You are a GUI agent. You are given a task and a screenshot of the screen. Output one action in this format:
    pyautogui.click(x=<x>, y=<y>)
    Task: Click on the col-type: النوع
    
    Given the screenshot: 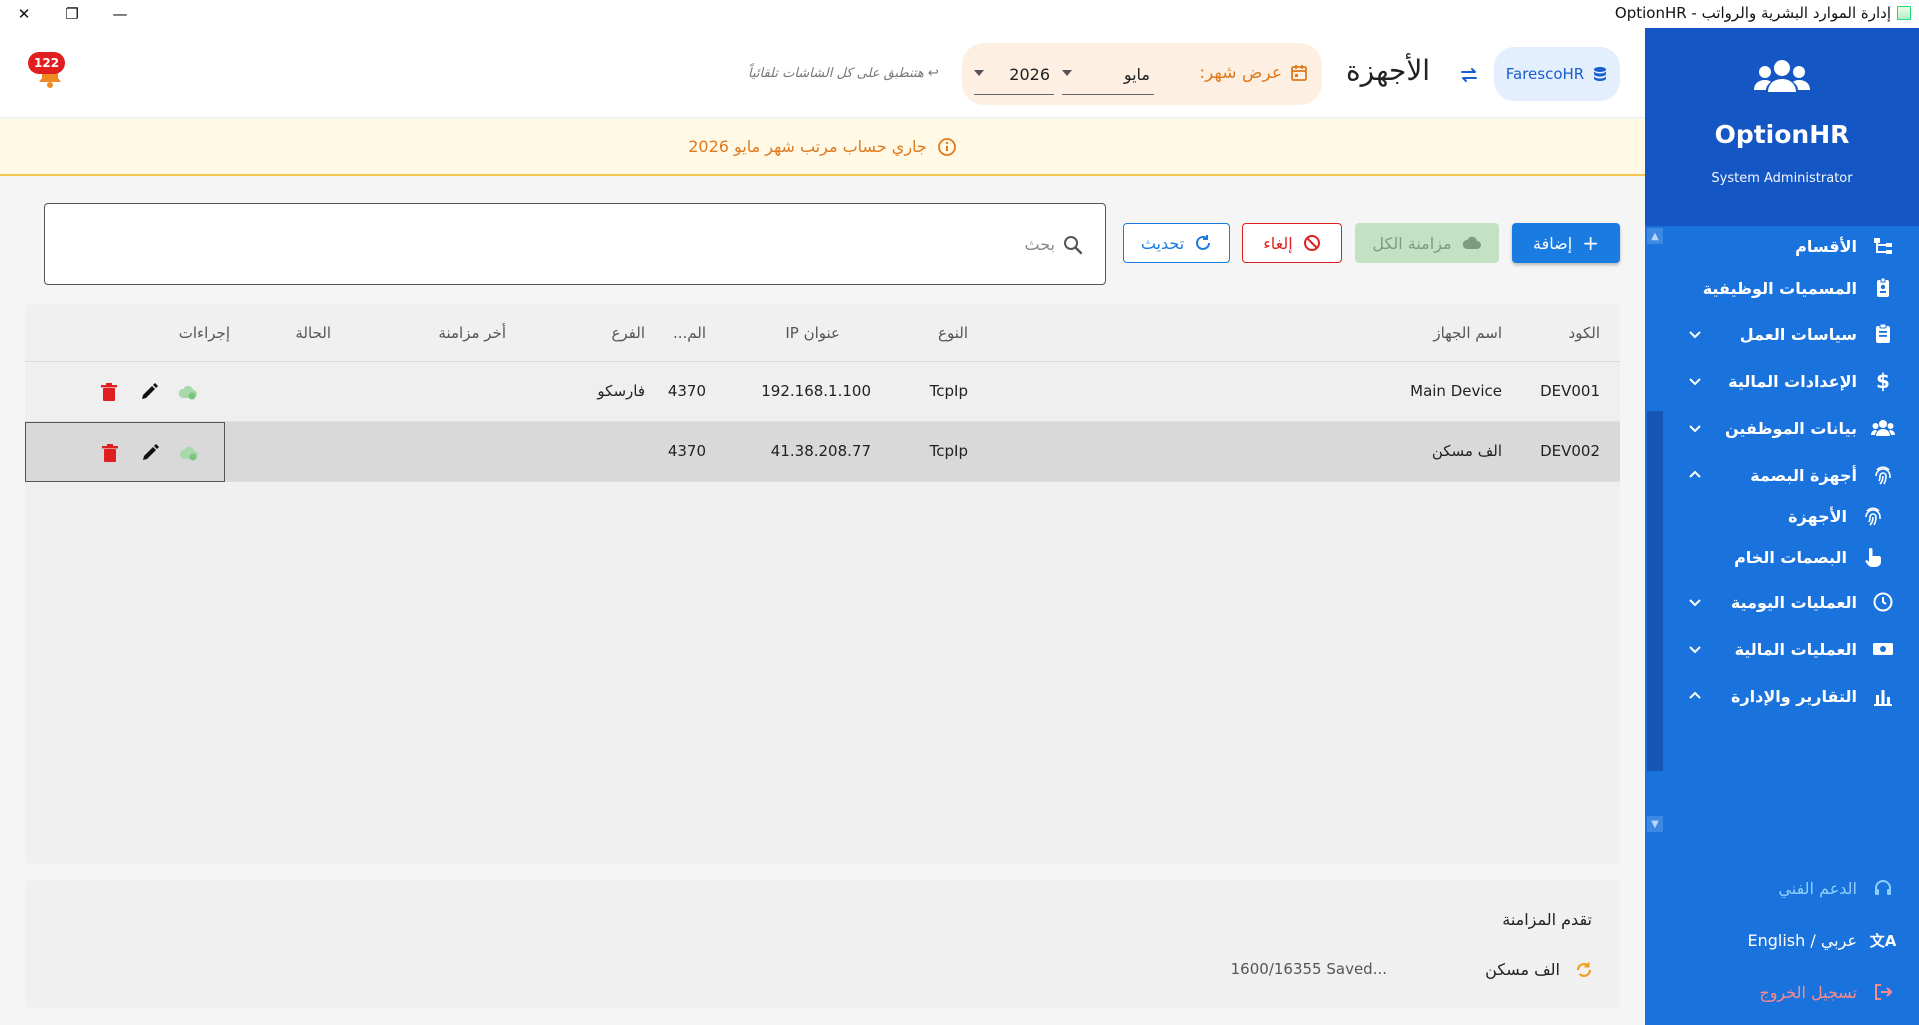 What is the action you would take?
    pyautogui.click(x=953, y=333)
    